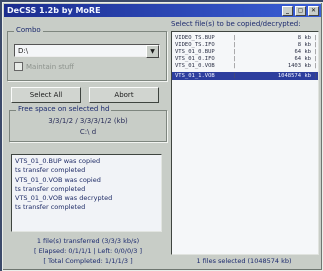 This screenshot has width=323, height=271. Describe the element at coordinates (245, 45) in the screenshot. I see `file-row: VIDEO_TS.IFO | 8 kb |` at that location.